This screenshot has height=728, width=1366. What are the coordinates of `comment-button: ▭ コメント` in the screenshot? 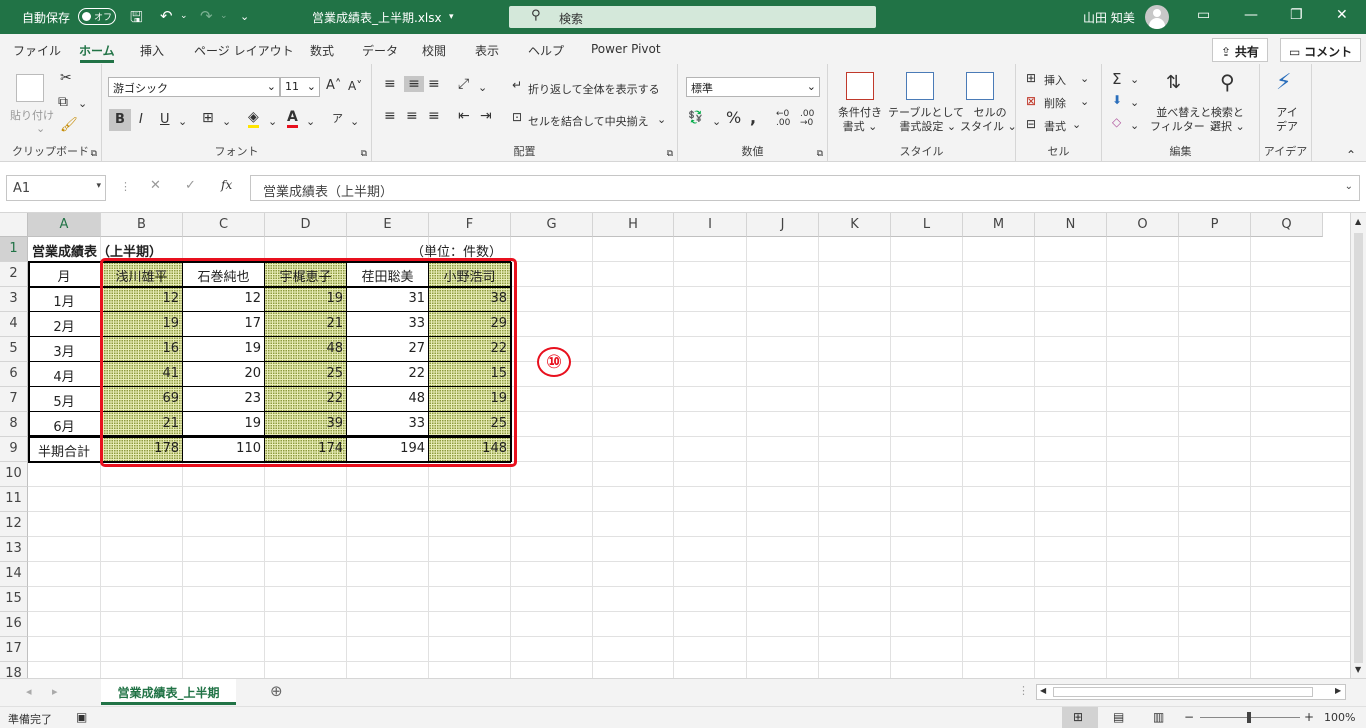 It's located at (1321, 50).